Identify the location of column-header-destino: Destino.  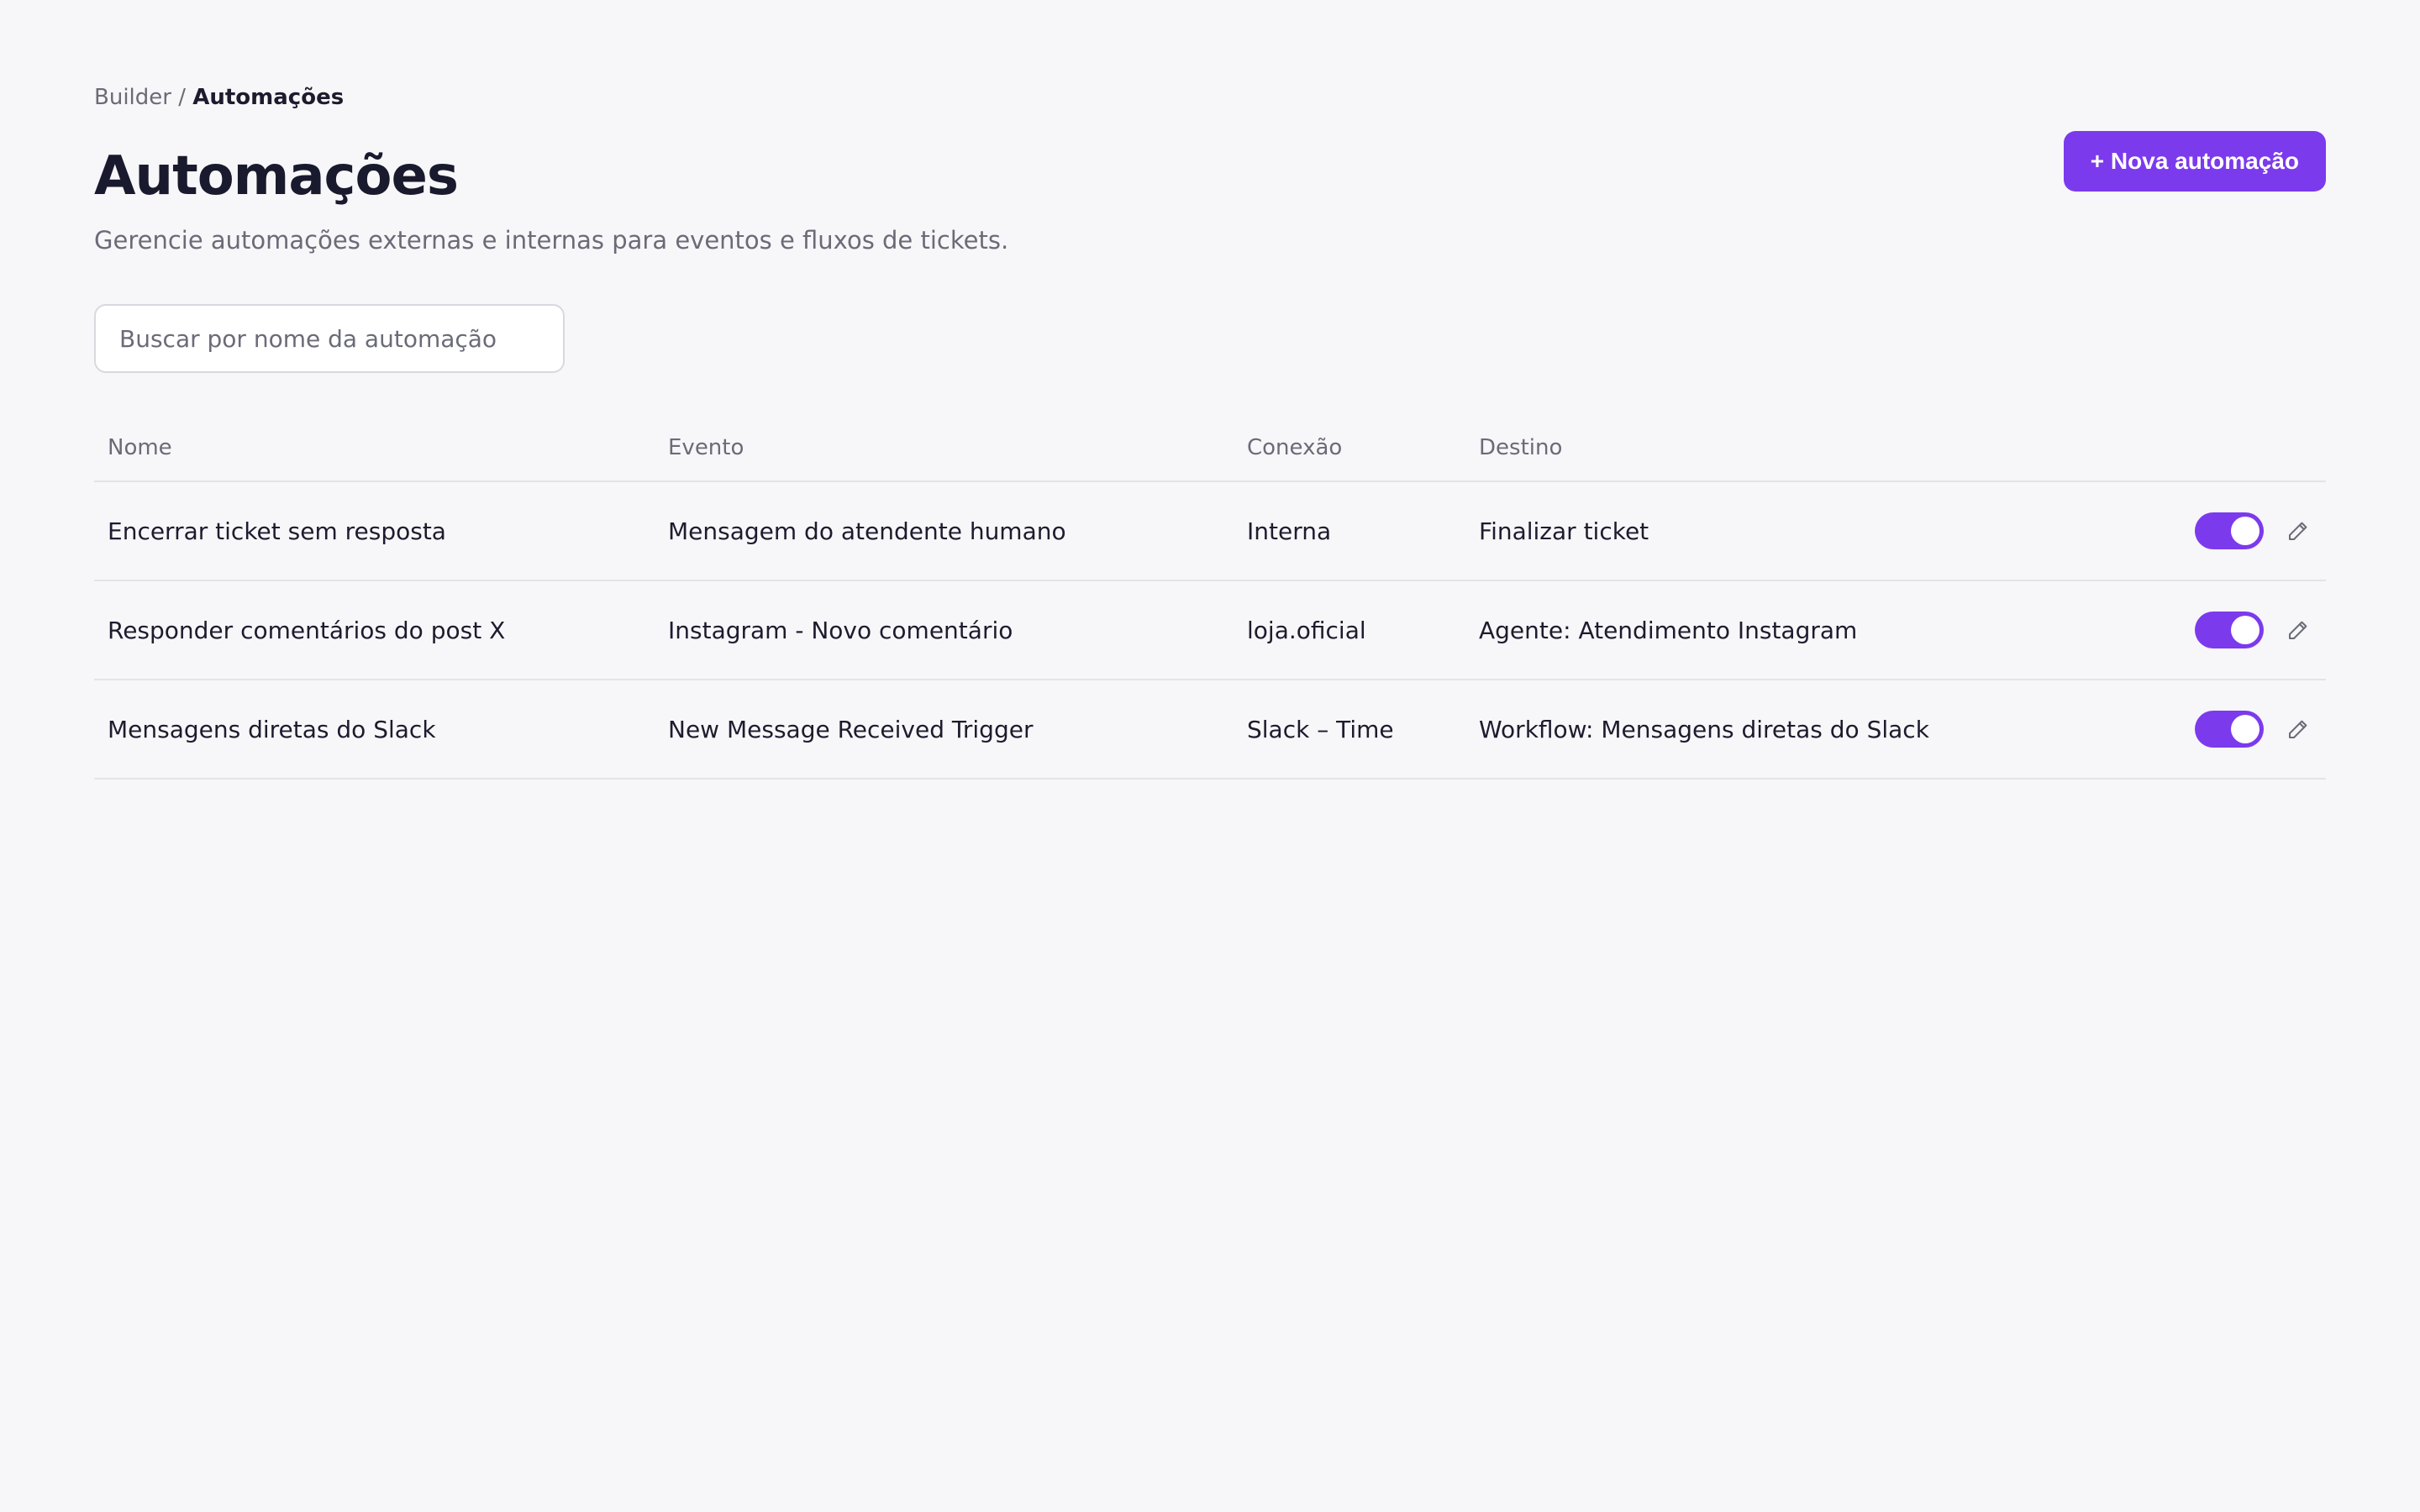
(1521, 447).